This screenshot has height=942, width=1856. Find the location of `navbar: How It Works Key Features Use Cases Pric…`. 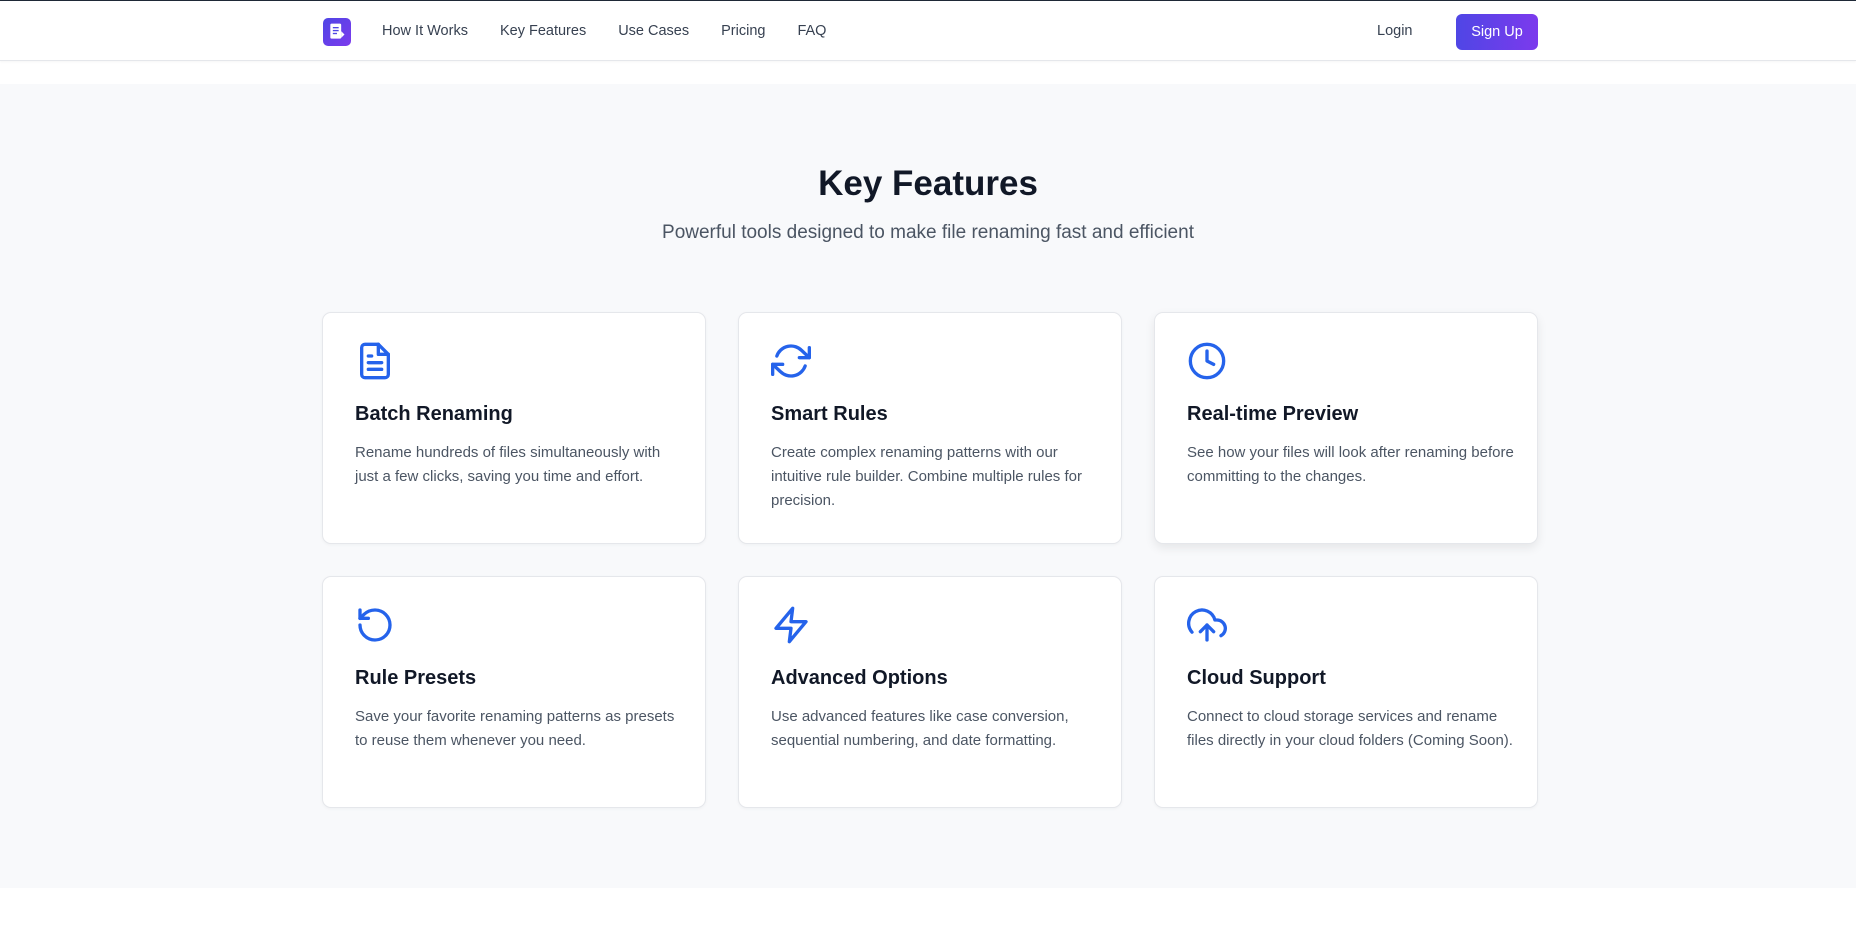

navbar: How It Works Key Features Use Cases Pric… is located at coordinates (928, 31).